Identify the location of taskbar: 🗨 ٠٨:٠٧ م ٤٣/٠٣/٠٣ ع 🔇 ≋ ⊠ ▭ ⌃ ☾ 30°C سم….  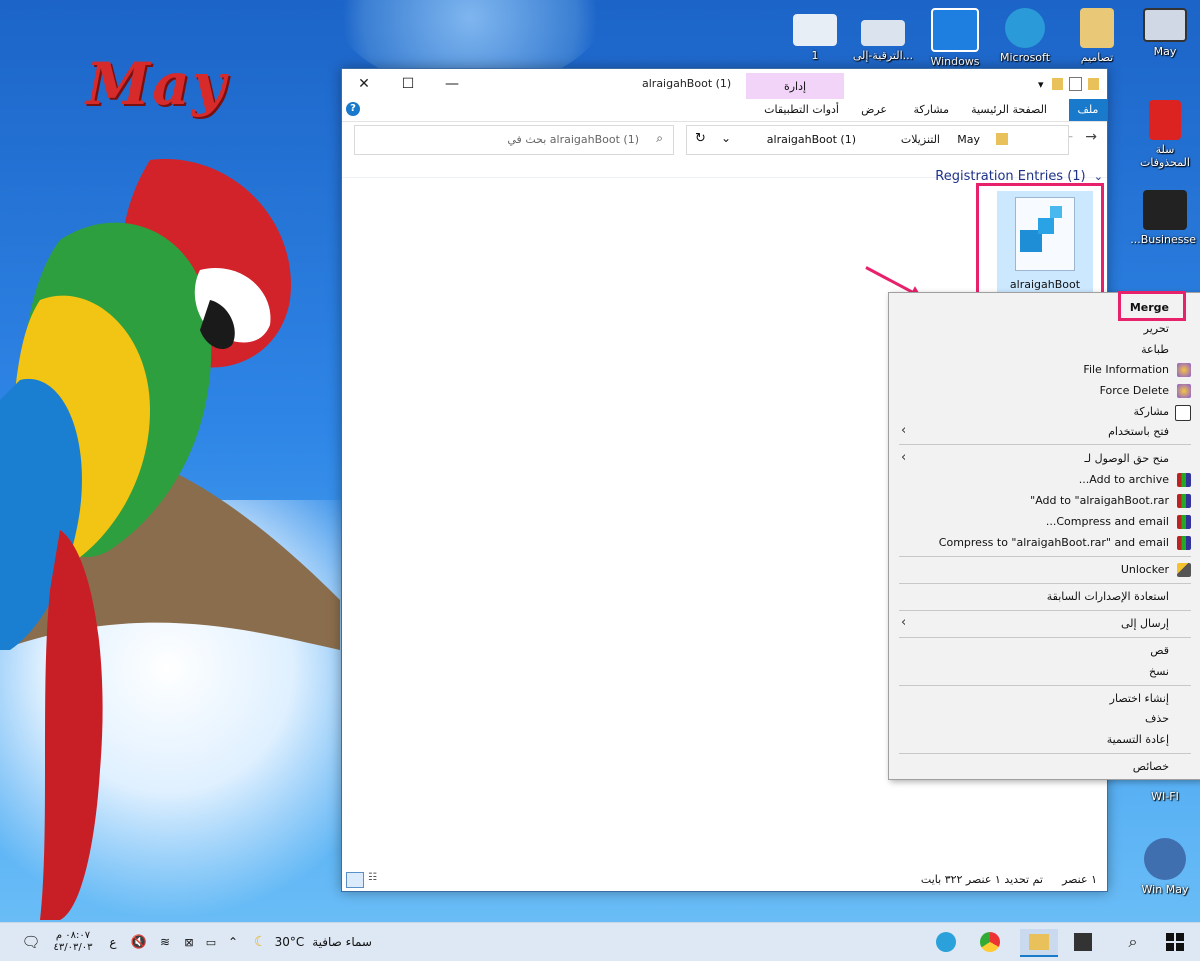
(600, 941).